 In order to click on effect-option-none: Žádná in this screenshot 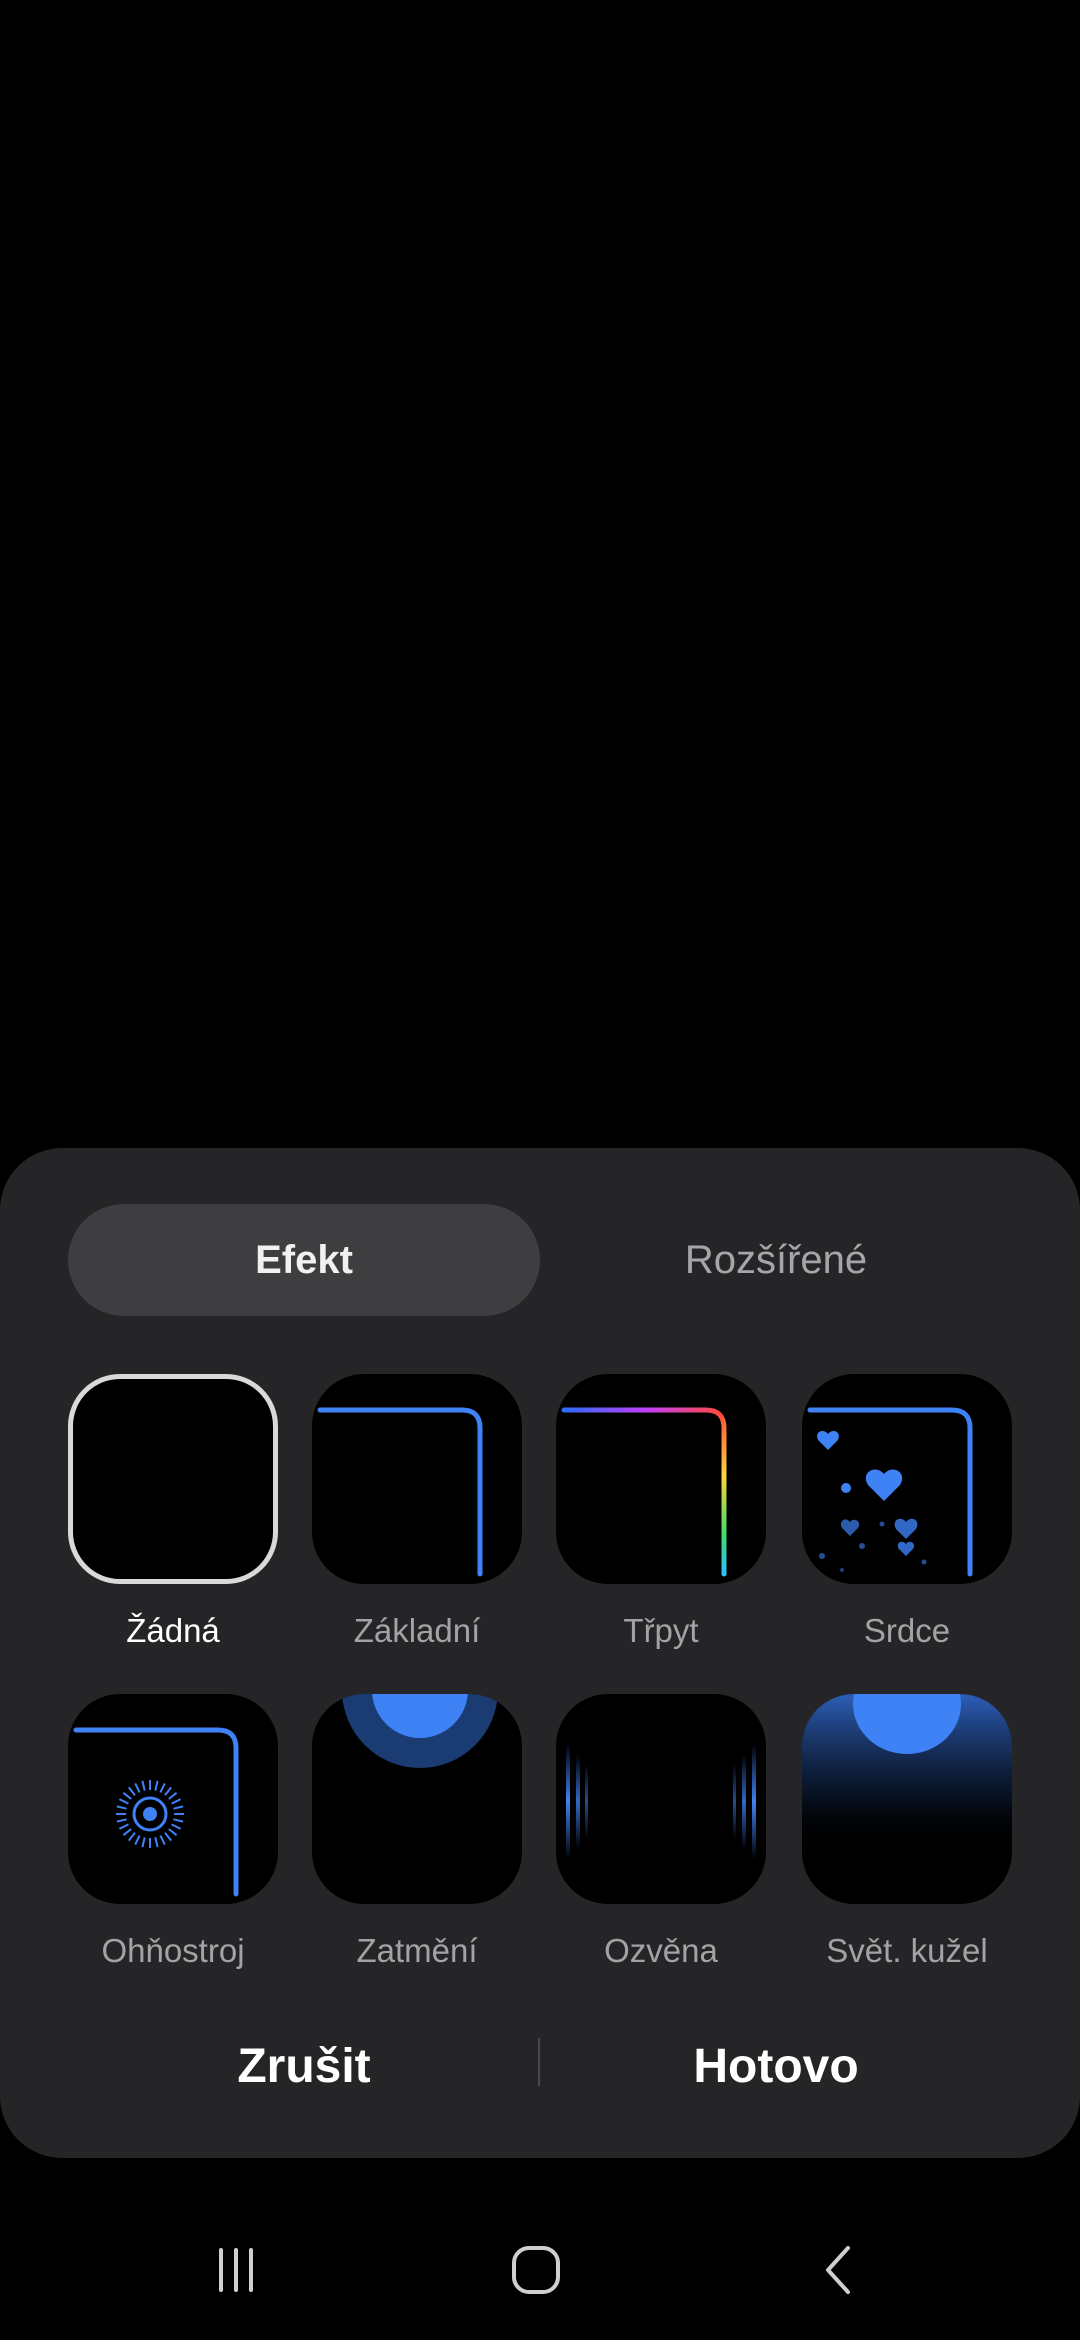, I will do `click(173, 1524)`.